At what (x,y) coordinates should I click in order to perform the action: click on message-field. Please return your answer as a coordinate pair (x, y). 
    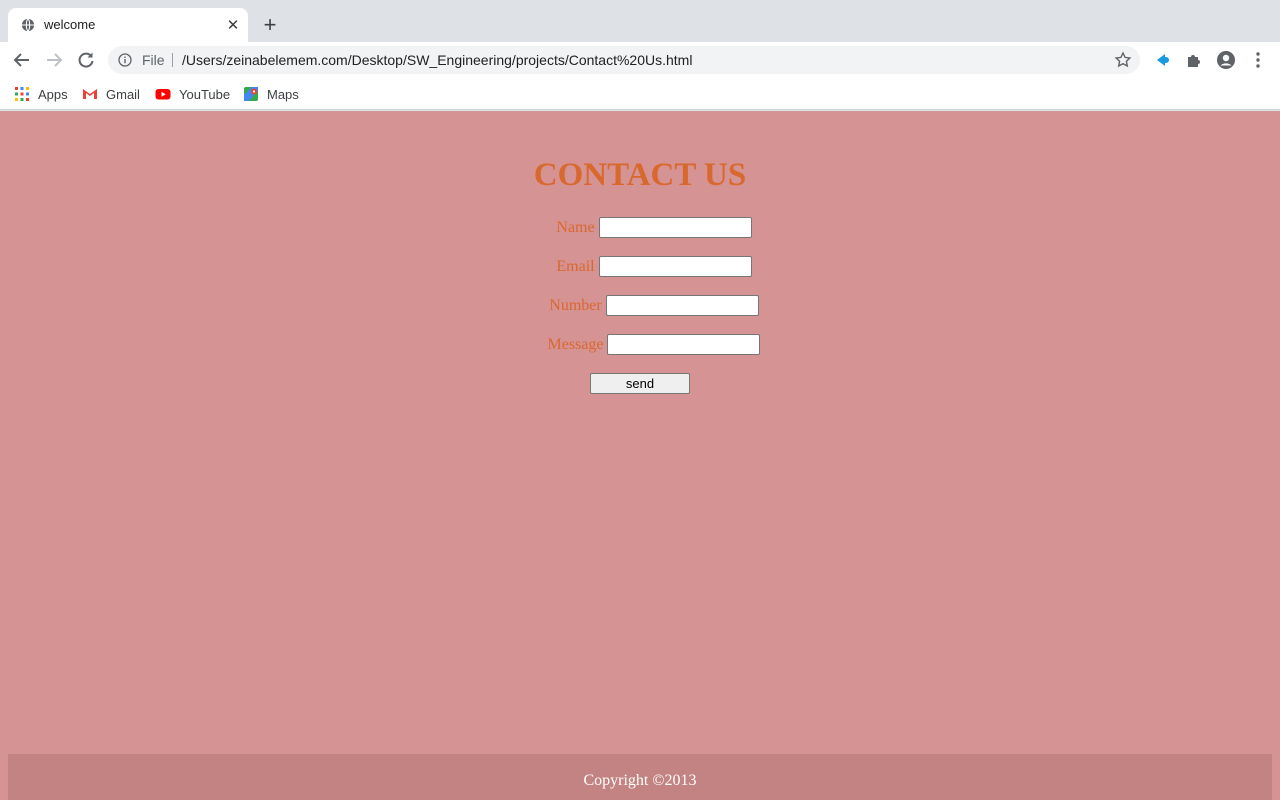
    Looking at the image, I should click on (684, 344).